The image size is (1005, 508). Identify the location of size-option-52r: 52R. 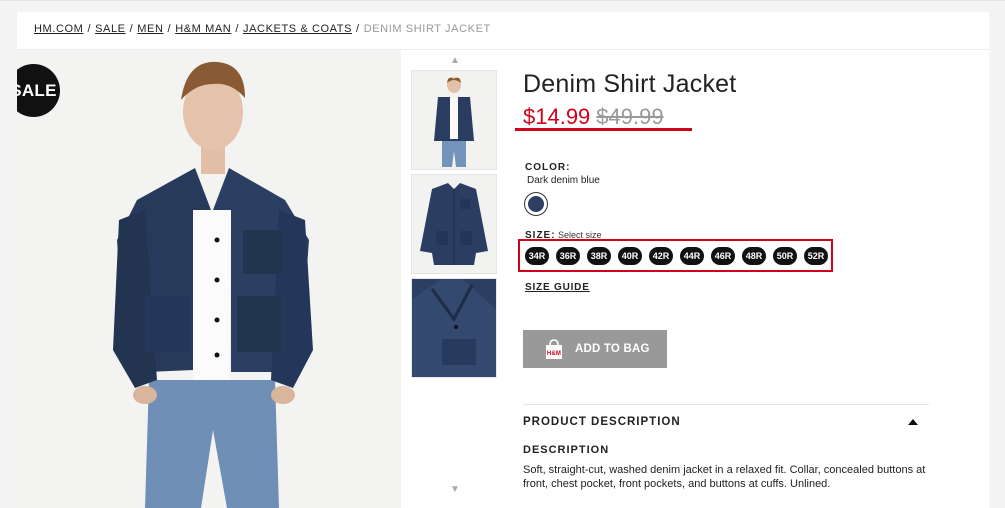
(816, 256).